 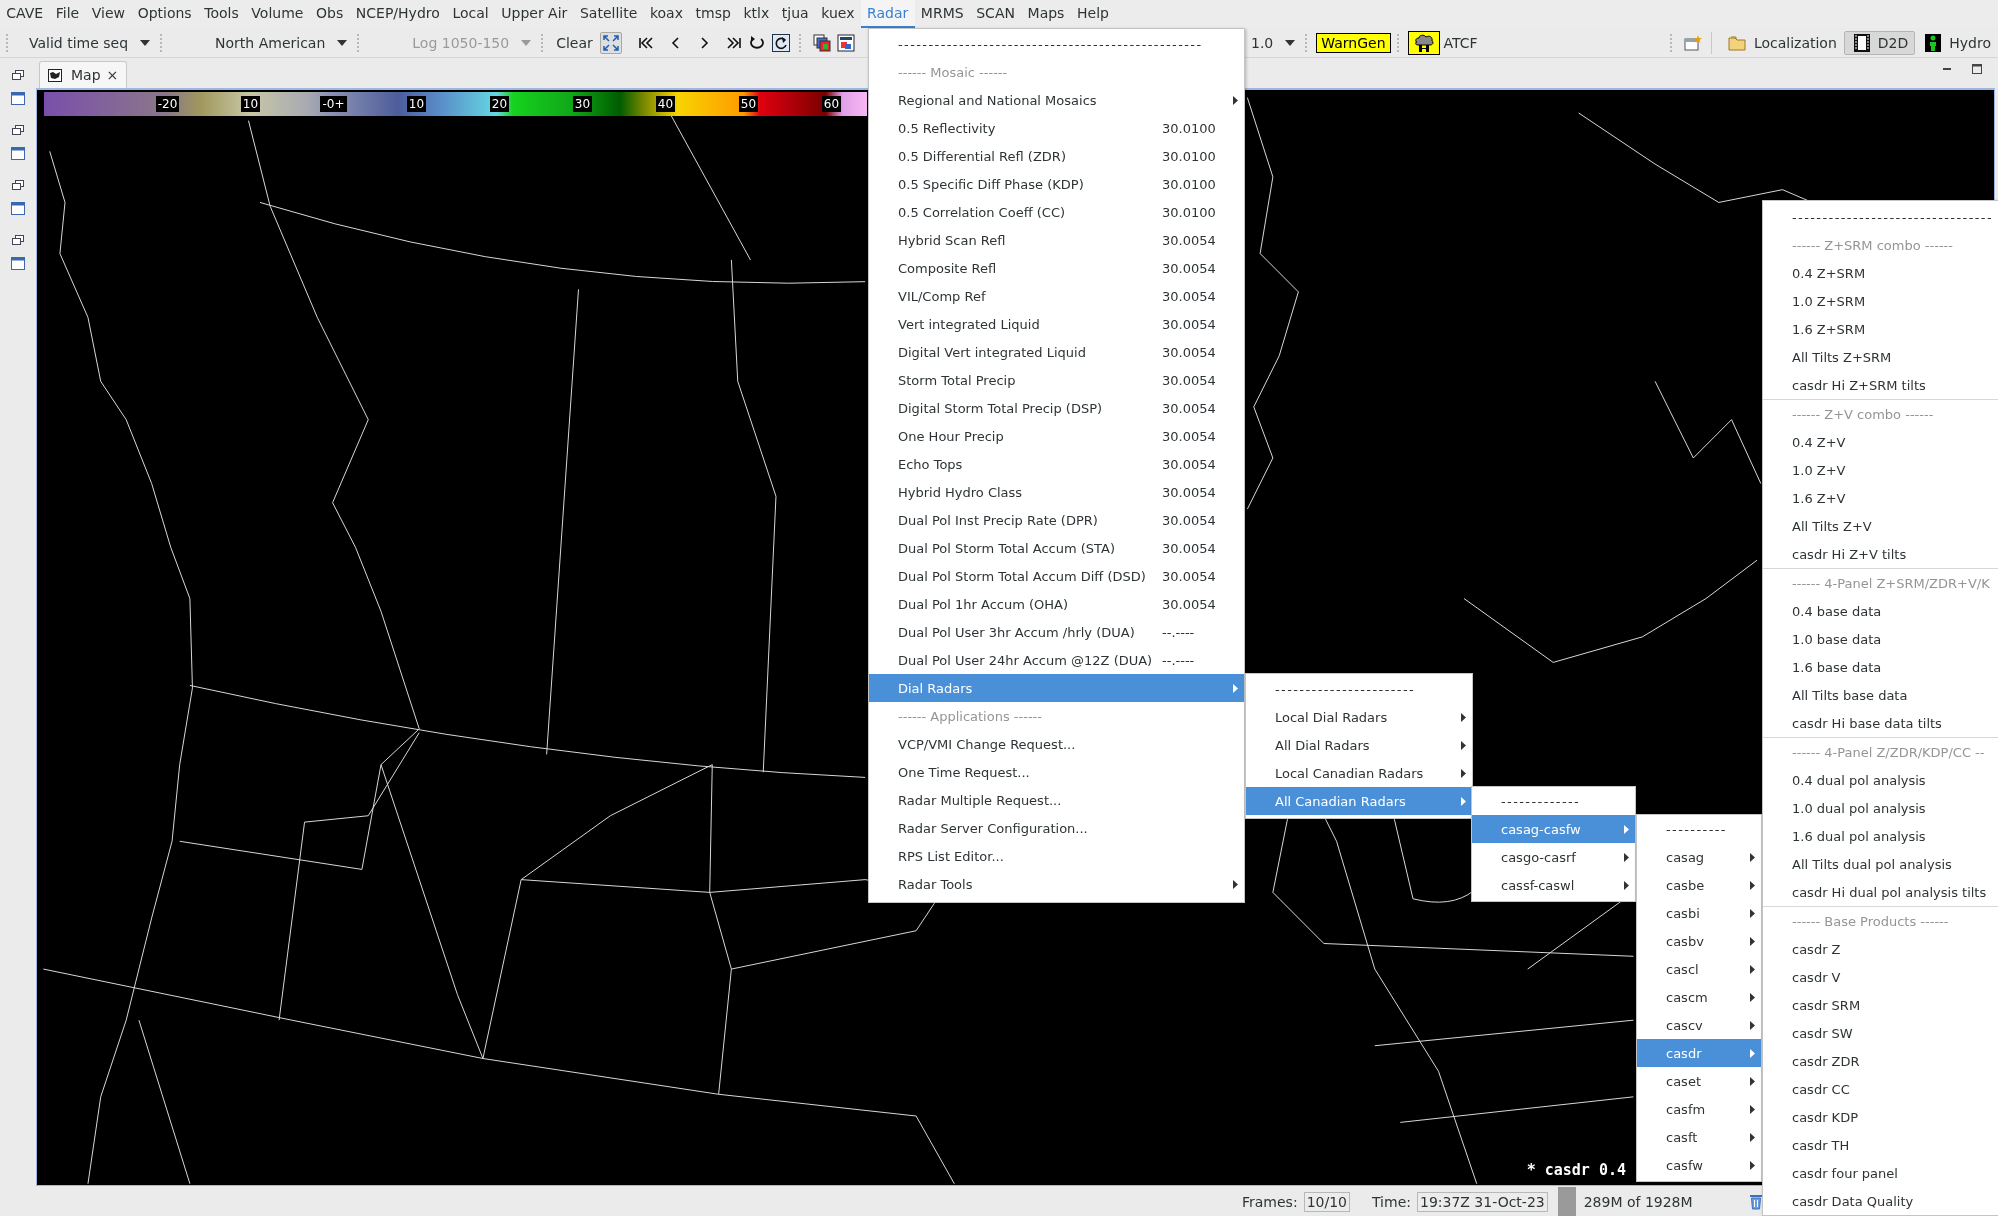 I want to click on menu-bar-item: ktlx, so click(x=756, y=14).